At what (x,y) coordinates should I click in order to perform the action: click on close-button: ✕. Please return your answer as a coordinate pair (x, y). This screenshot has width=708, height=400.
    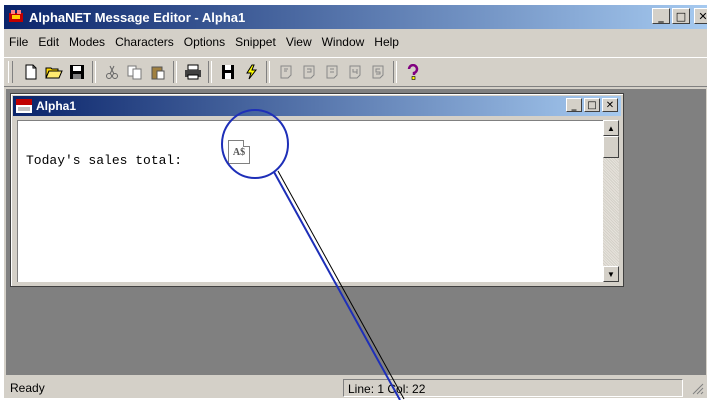
    Looking at the image, I should click on (700, 16).